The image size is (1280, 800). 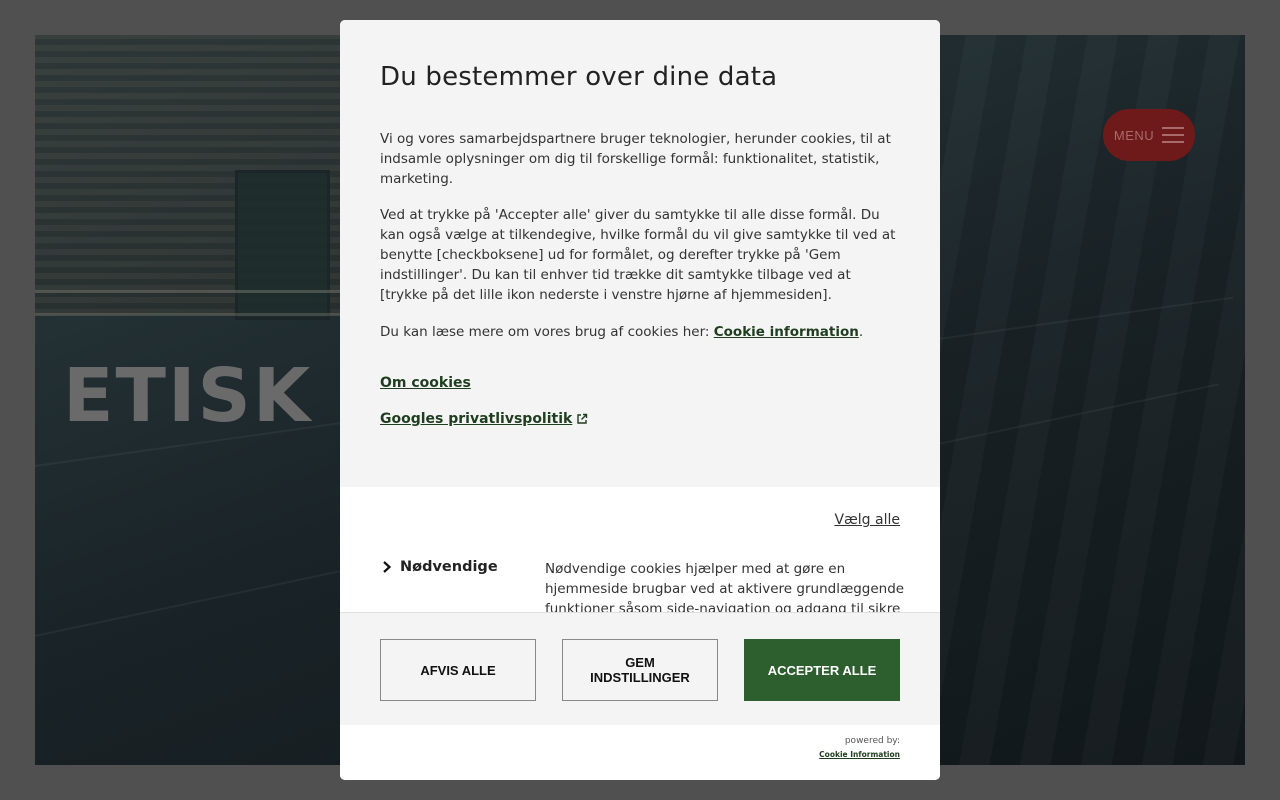 What do you see at coordinates (582, 418) in the screenshot?
I see `external-link-icon` at bounding box center [582, 418].